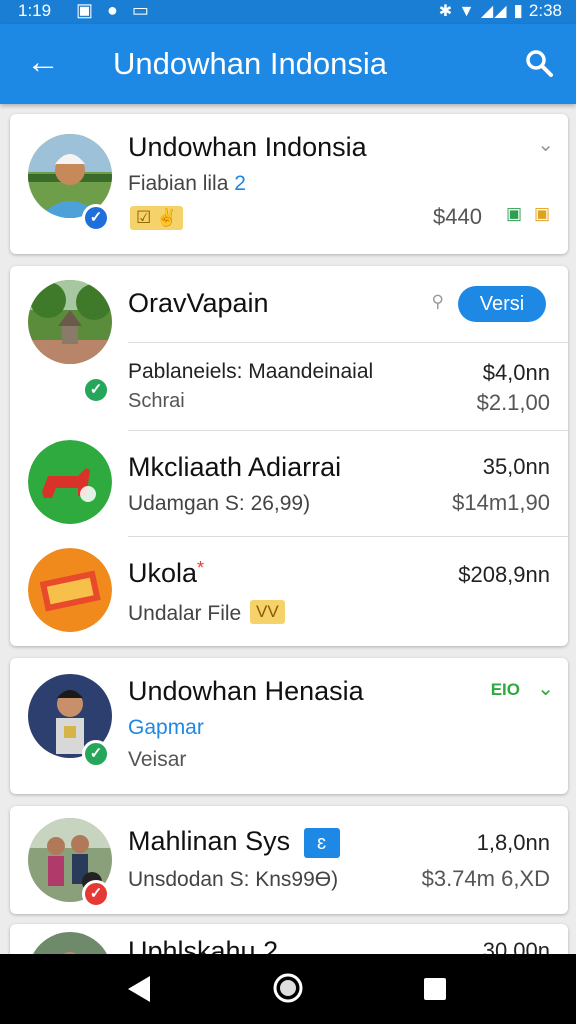  I want to click on back-arrow-icon: ←, so click(43, 62).